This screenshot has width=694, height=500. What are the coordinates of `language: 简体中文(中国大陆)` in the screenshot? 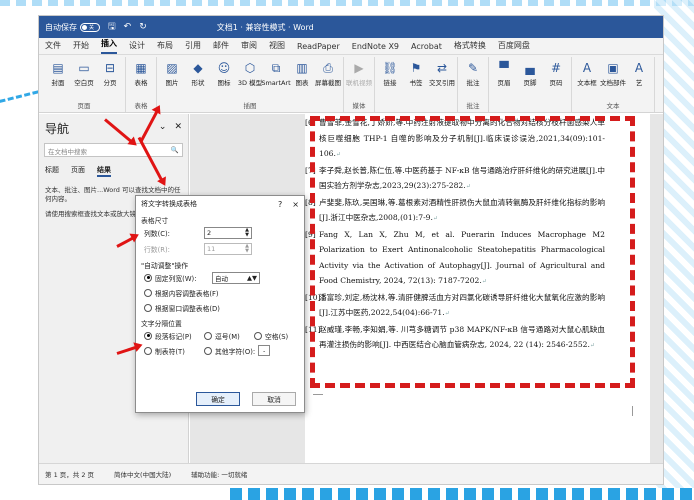 It's located at (142, 474).